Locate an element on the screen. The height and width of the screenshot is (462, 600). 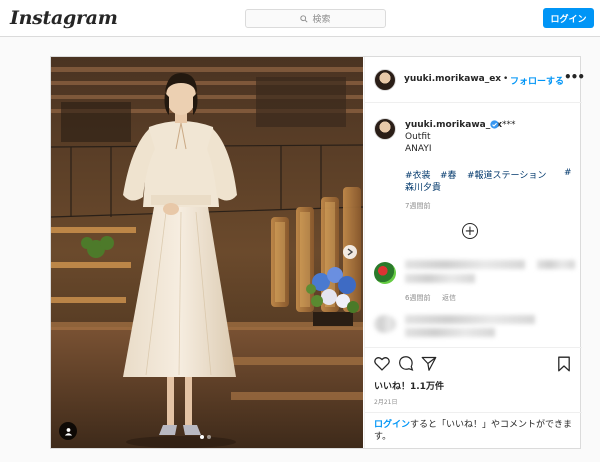
add-comment-icon: + is located at coordinates (470, 231).